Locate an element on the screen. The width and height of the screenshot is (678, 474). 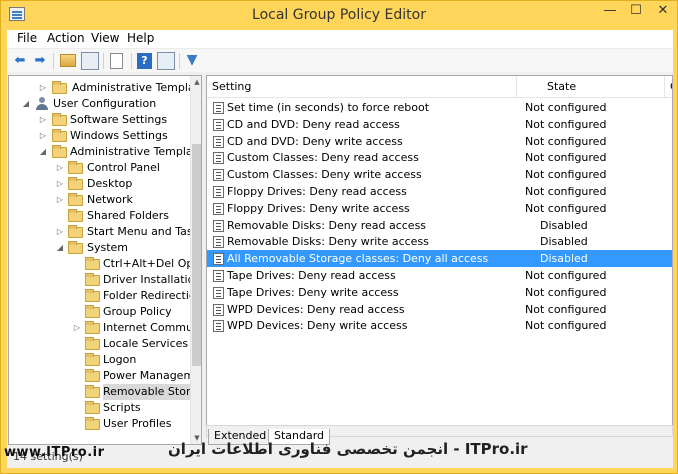
scroll-up-icon: ▲ is located at coordinates (196, 82).